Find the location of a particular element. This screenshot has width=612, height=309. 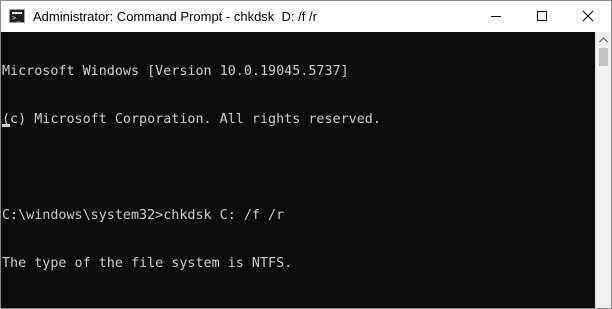

chevron-up-icon is located at coordinates (603, 40).